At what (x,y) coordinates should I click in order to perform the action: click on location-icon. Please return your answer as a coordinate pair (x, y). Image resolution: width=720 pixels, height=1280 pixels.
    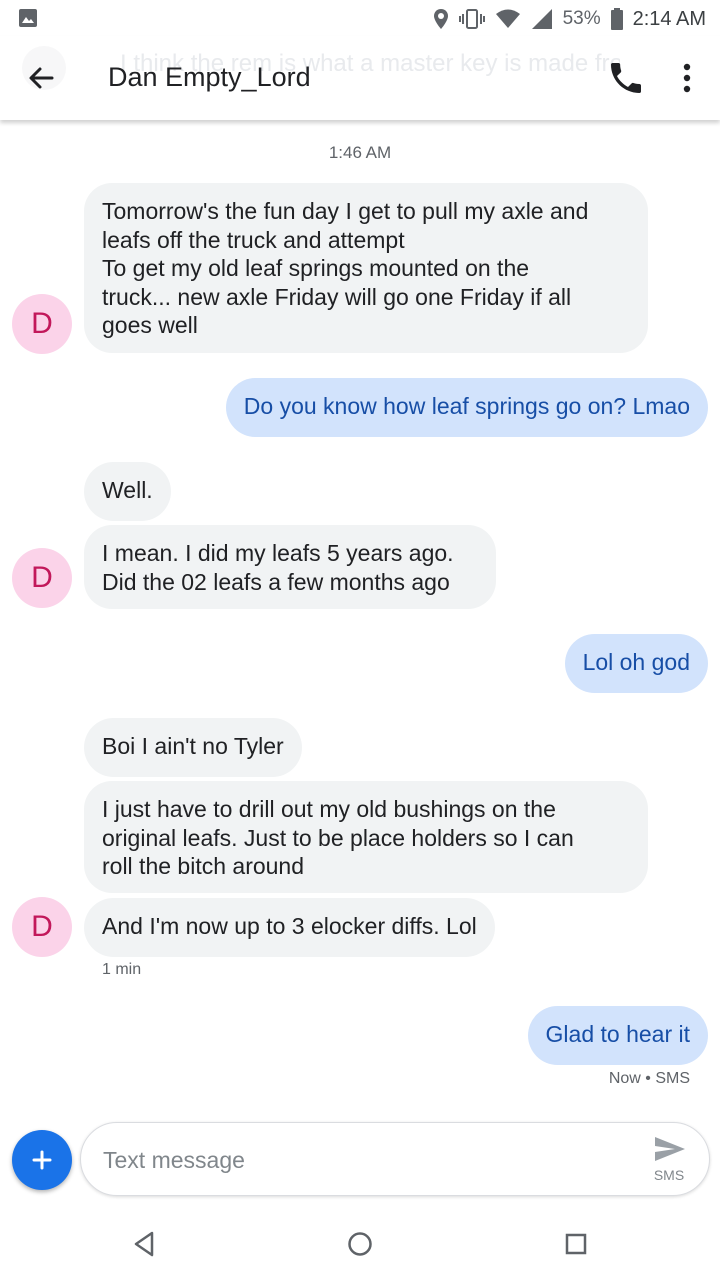
    Looking at the image, I should click on (440, 19).